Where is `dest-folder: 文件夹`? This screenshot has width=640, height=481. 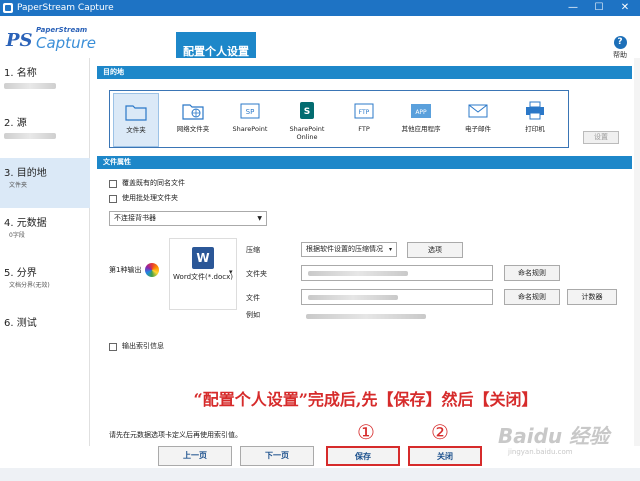
dest-folder: 文件夹 is located at coordinates (136, 120).